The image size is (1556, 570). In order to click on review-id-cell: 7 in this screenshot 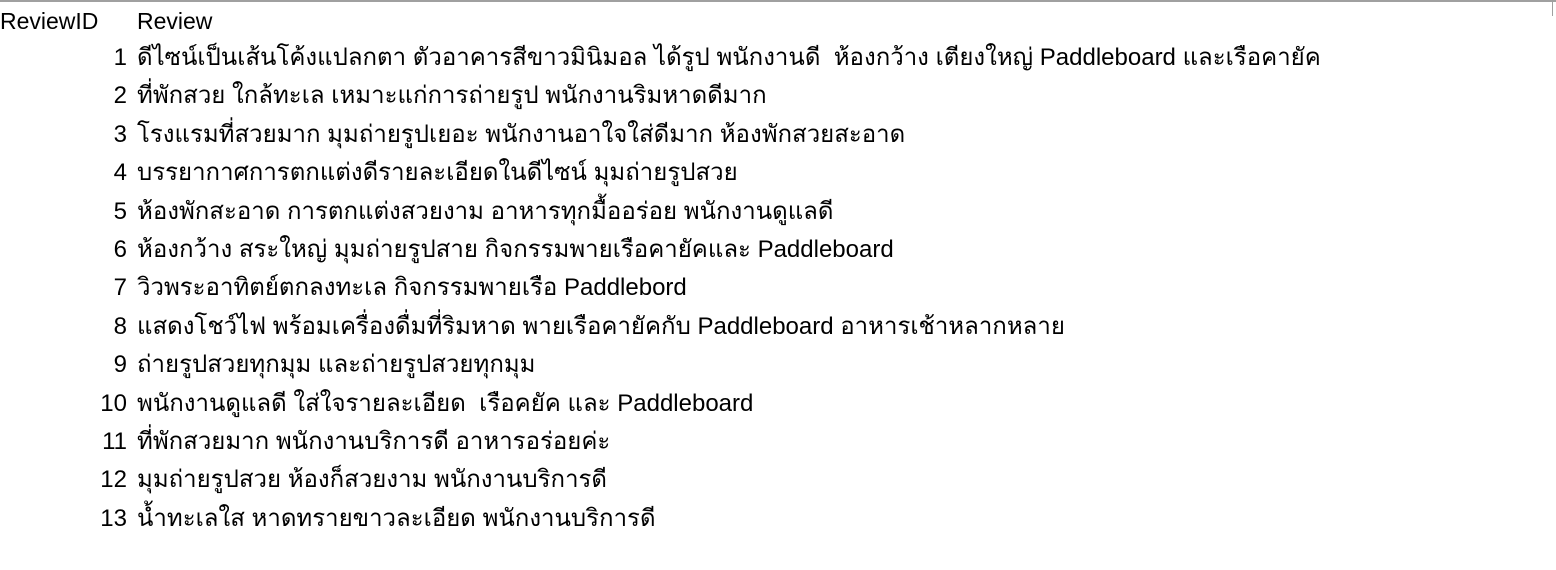, I will do `click(120, 288)`.